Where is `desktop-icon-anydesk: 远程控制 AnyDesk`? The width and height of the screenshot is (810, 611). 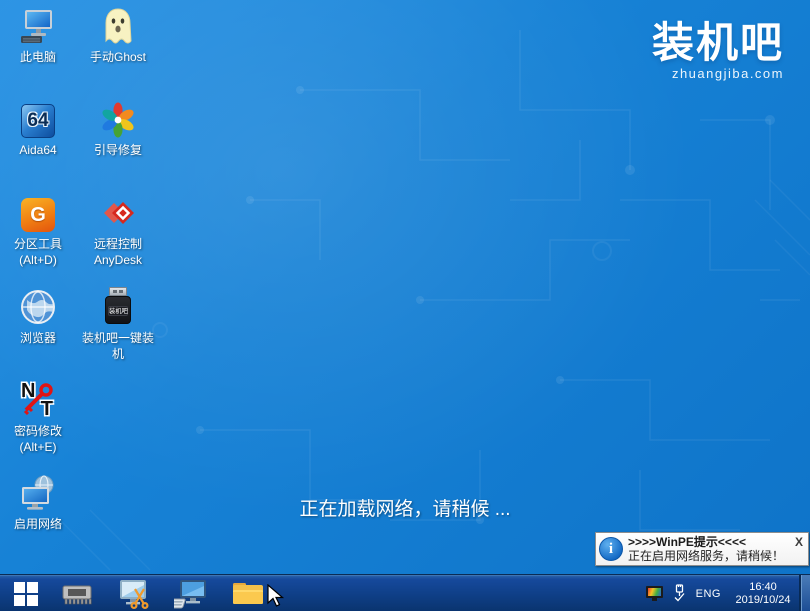 desktop-icon-anydesk: 远程控制 AnyDesk is located at coordinates (118, 230).